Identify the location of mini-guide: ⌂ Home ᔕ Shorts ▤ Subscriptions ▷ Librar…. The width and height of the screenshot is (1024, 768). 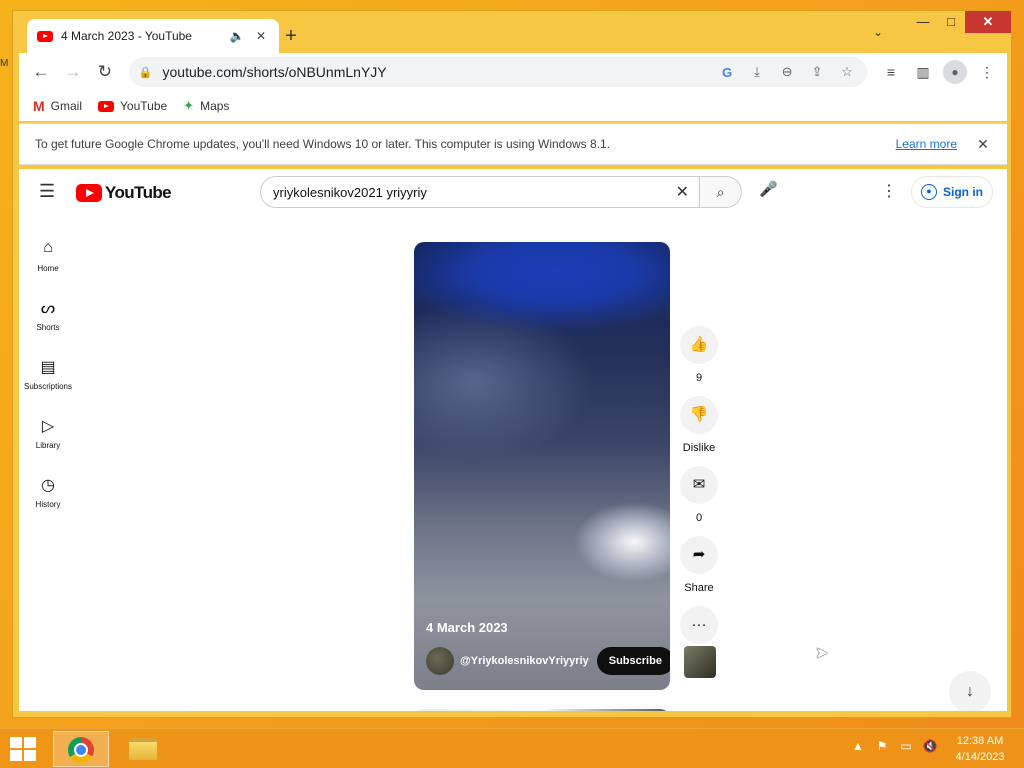
(48, 376).